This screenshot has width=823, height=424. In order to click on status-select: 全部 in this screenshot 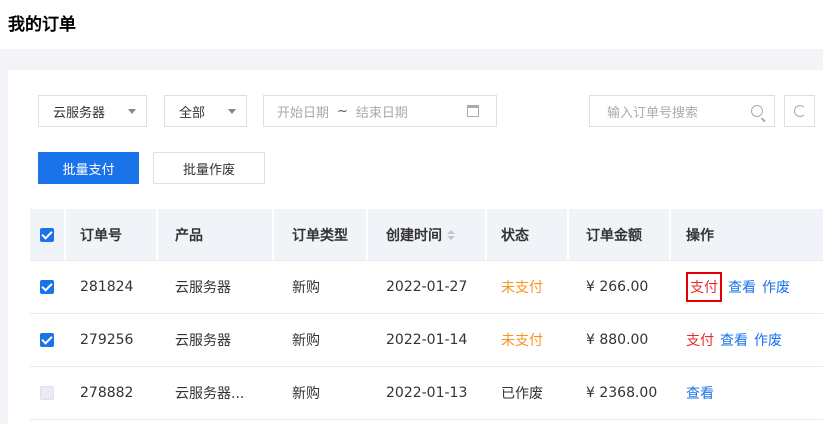, I will do `click(205, 111)`.